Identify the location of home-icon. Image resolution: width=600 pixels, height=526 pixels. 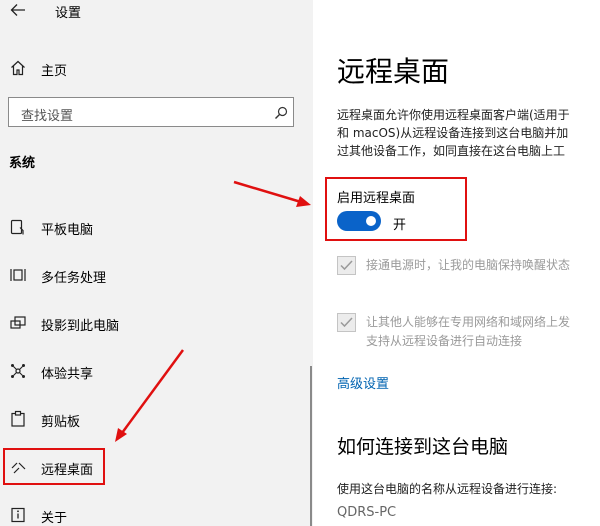
(18, 68).